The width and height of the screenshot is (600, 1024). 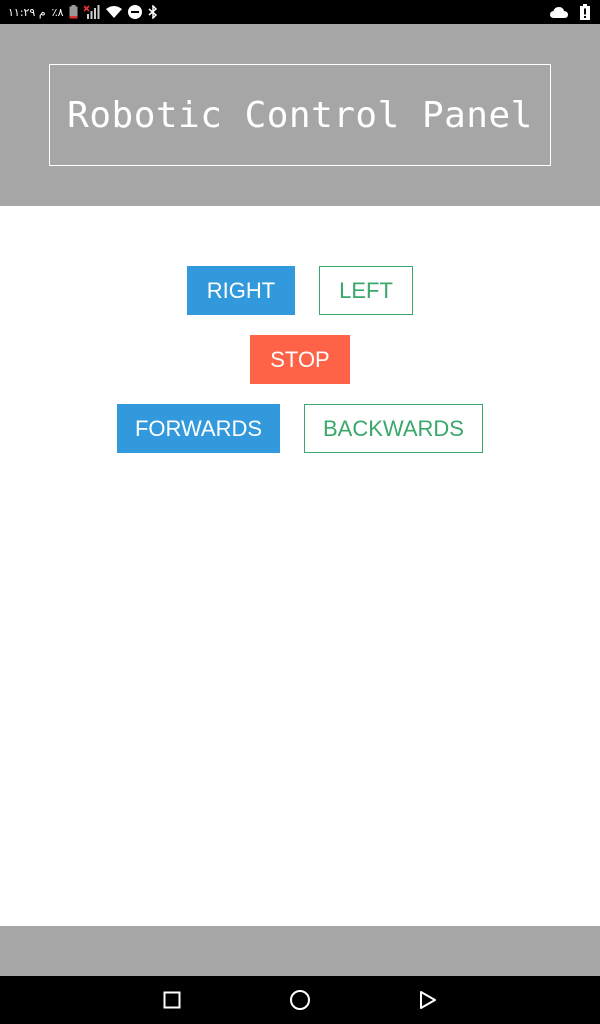 I want to click on status-right-group, so click(x=570, y=12).